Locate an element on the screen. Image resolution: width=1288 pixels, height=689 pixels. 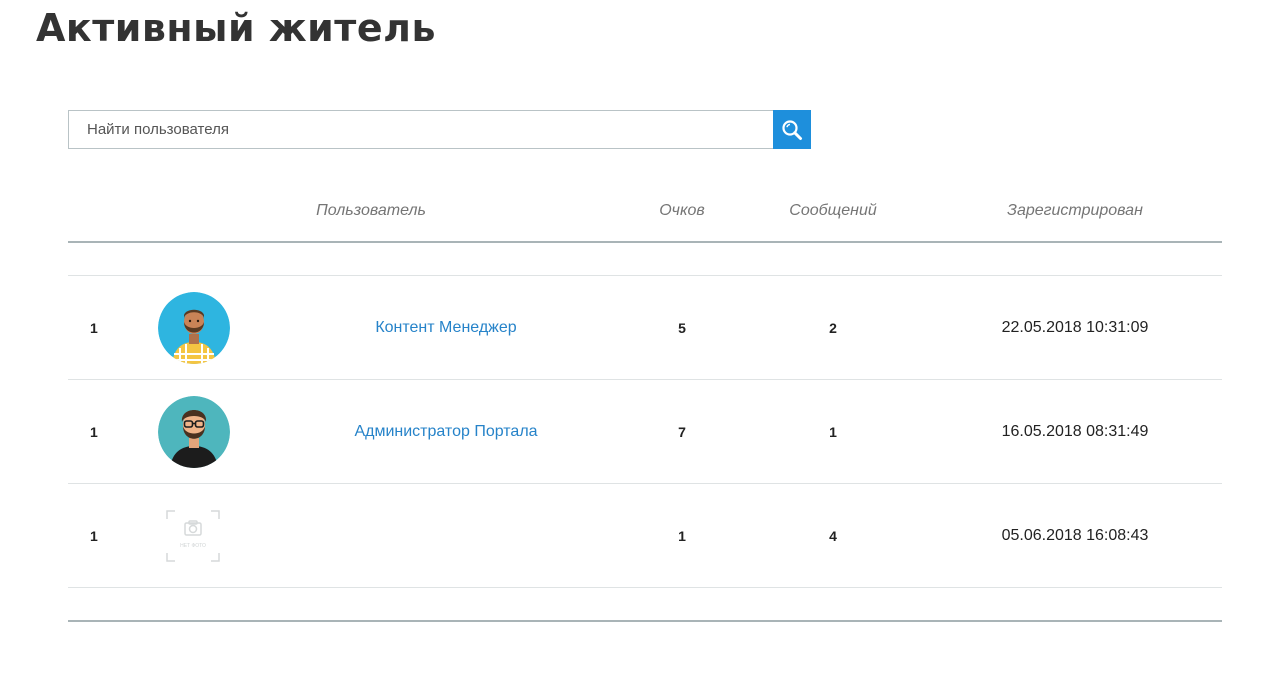
search-button is located at coordinates (792, 129).